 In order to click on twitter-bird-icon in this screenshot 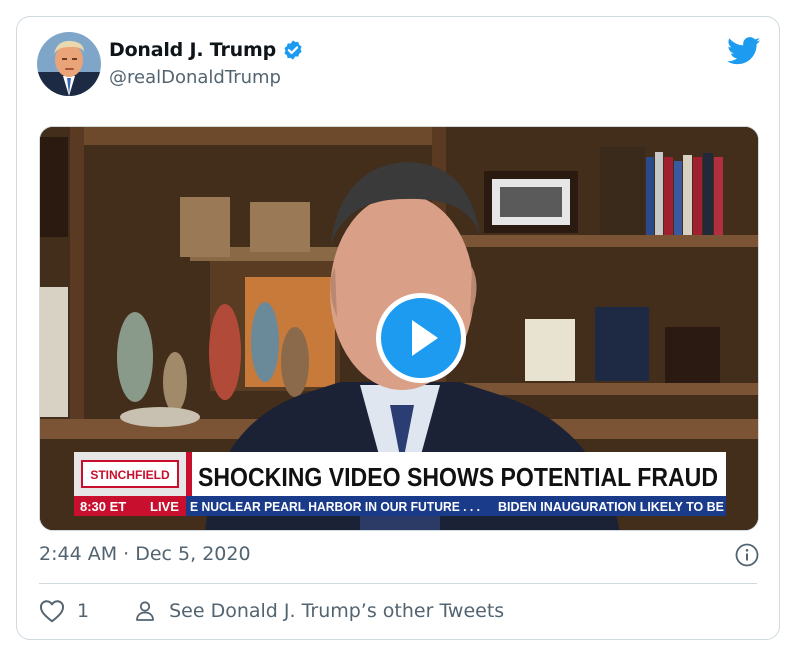, I will do `click(744, 51)`.